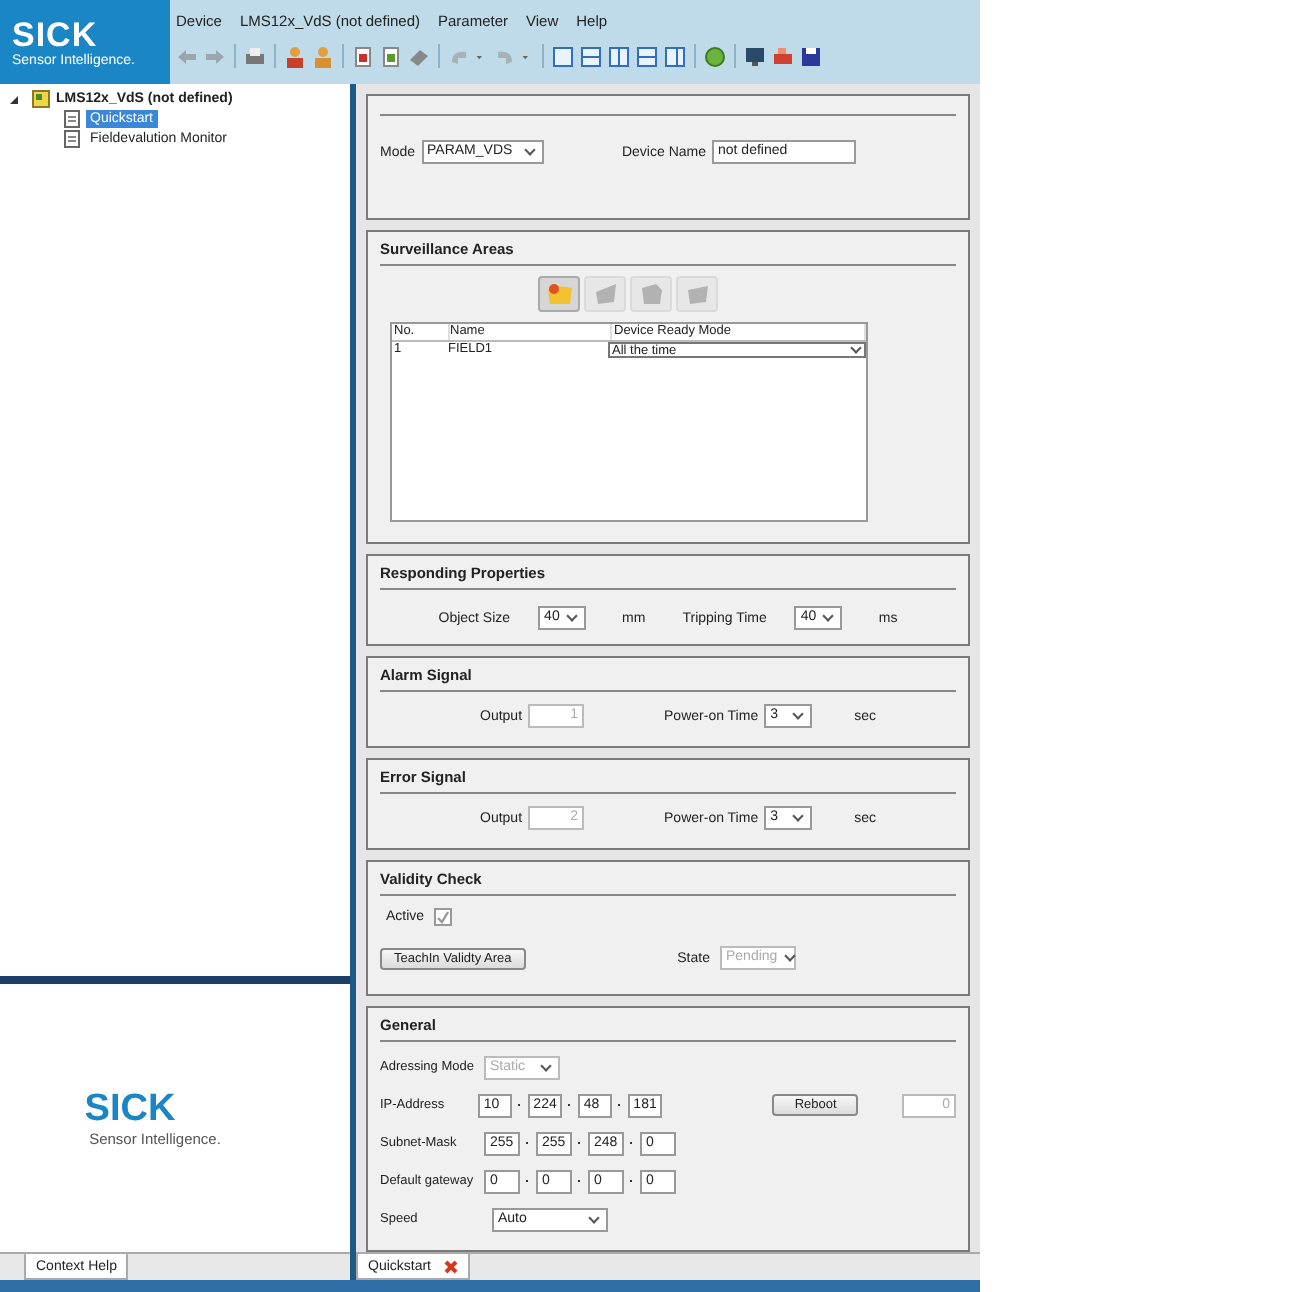 This screenshot has height=1292, width=1300. I want to click on eraser-icon, so click(419, 56).